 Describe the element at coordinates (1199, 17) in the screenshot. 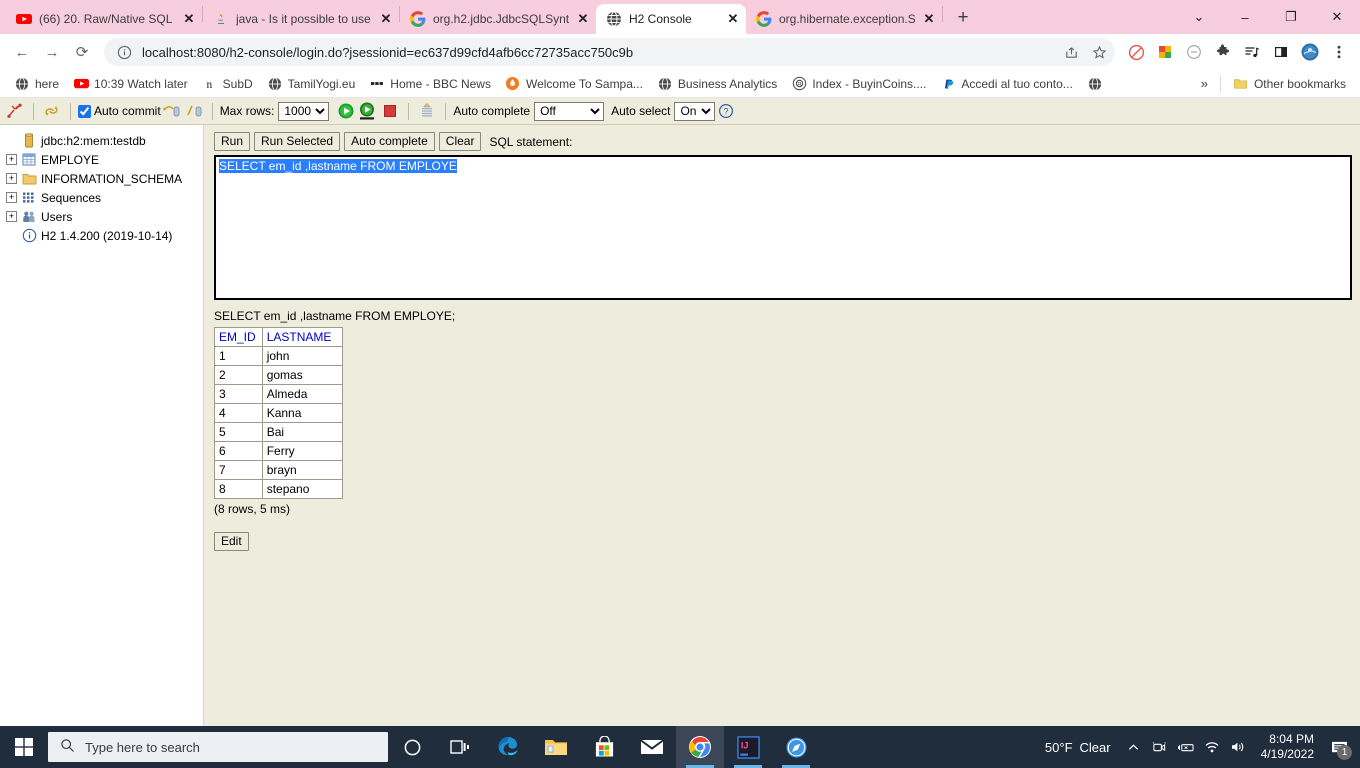

I see `tab-search-icon: ⌄` at that location.